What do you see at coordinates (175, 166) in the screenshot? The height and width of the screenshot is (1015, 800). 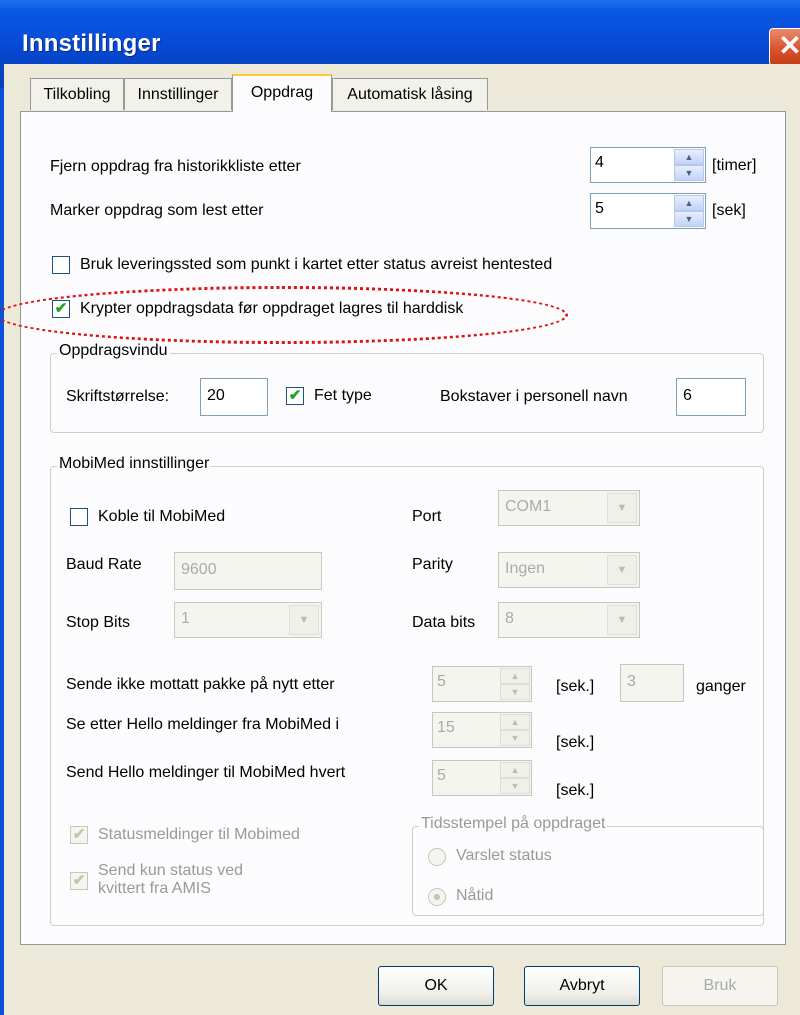 I see `history-label: Fjern oppdrag fra historikkliste etter` at bounding box center [175, 166].